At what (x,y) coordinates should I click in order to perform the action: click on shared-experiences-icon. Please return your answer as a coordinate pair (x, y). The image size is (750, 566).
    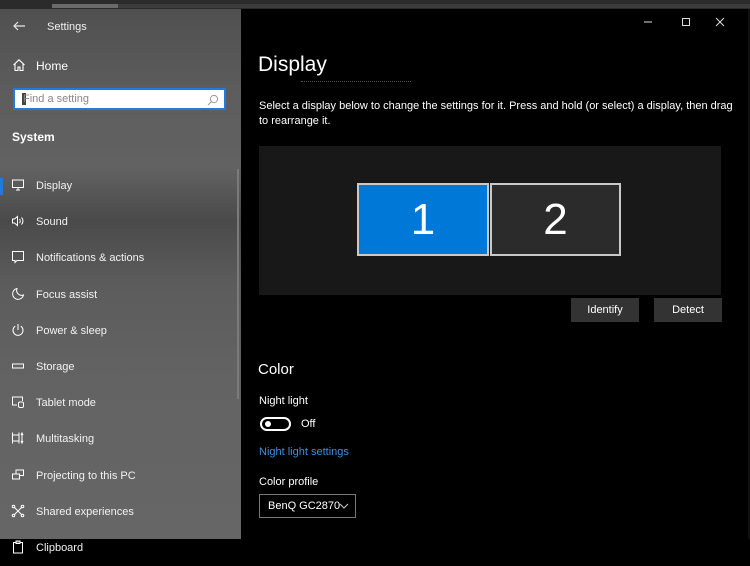
    Looking at the image, I should click on (19, 512).